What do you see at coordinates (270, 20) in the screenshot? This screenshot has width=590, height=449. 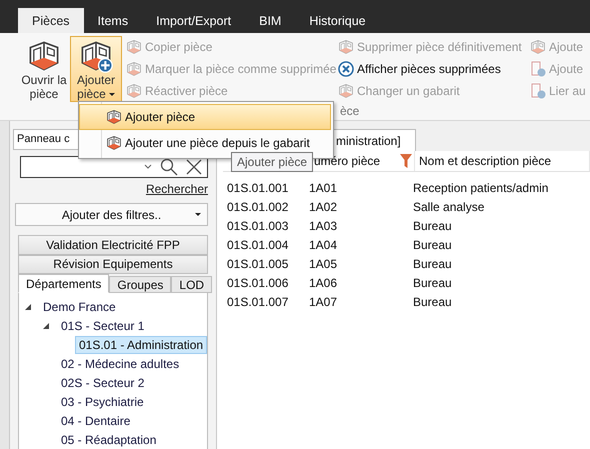 I see `menu-tab: BIM` at bounding box center [270, 20].